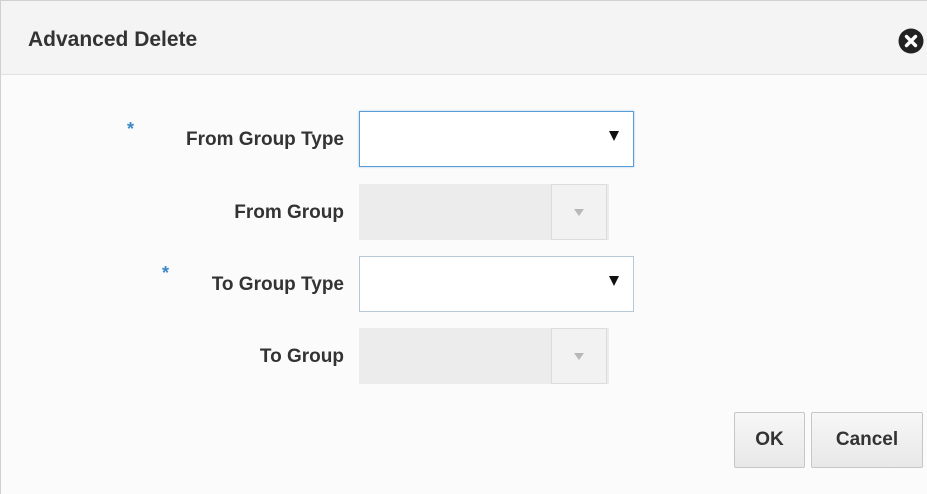  Describe the element at coordinates (496, 139) in the screenshot. I see `from-group-type-select` at that location.